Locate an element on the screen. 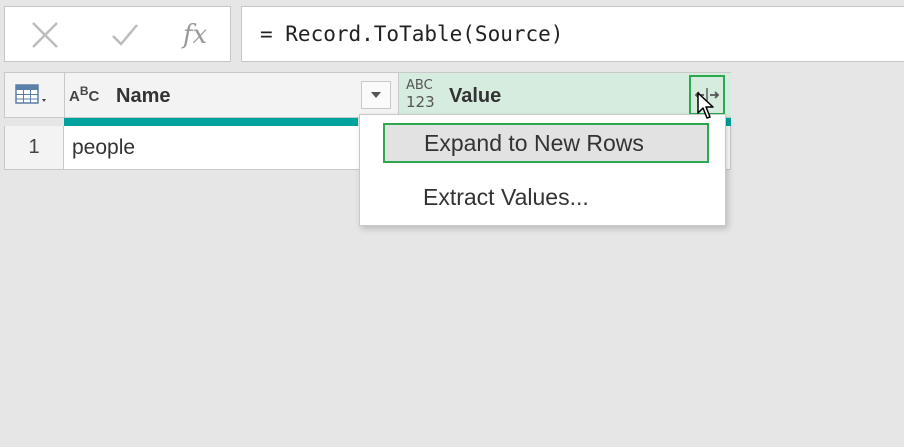  type-label-abc: ABC is located at coordinates (419, 85).